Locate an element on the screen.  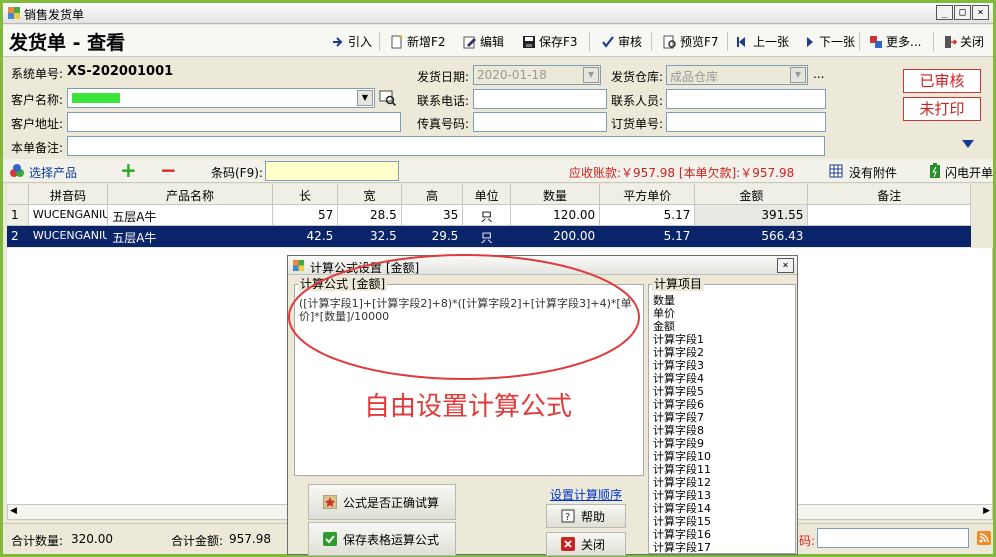
order-ref-input is located at coordinates (746, 122).